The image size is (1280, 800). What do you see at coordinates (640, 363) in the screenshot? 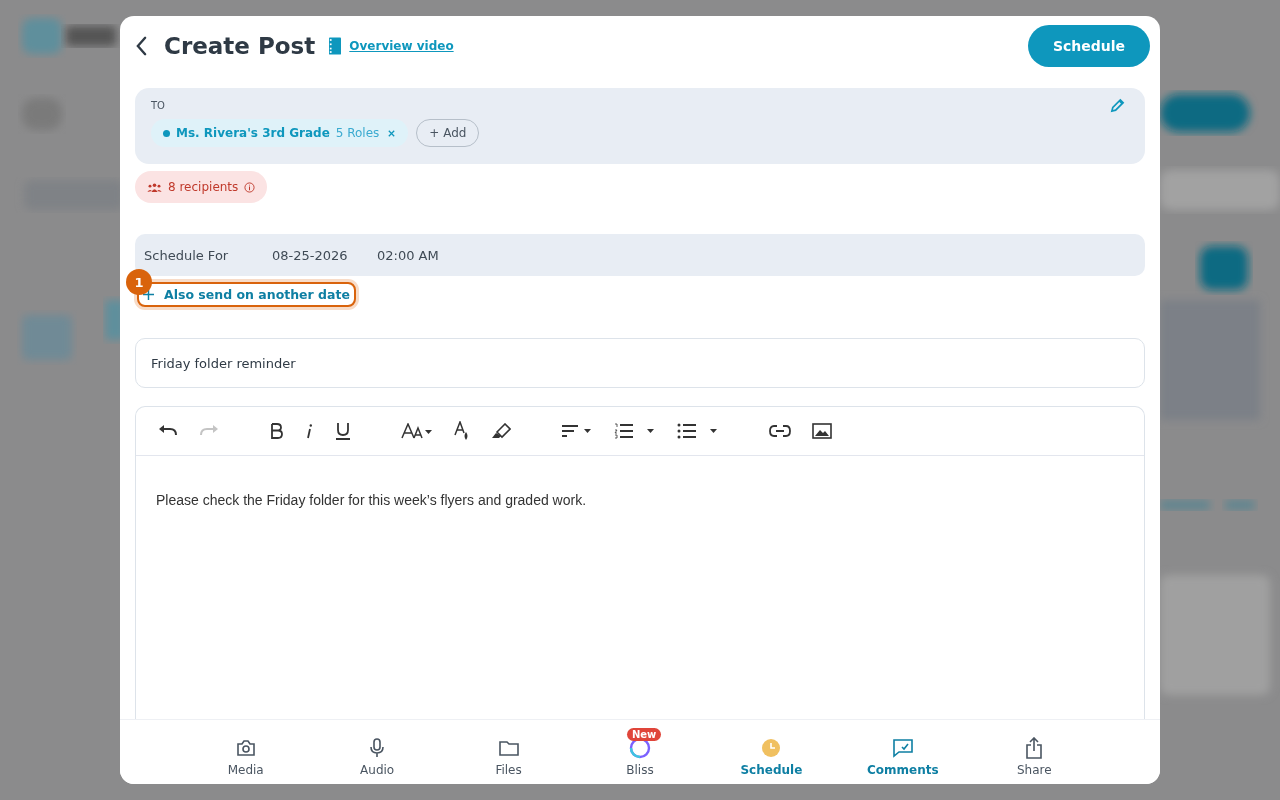
I see `subject-field: Friday folder reminder` at bounding box center [640, 363].